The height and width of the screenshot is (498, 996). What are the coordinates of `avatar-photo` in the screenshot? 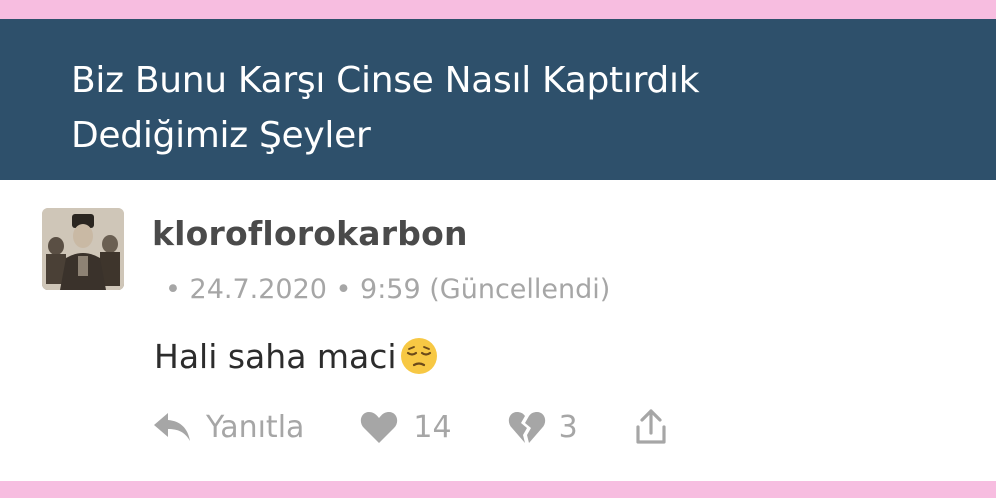 It's located at (83, 249).